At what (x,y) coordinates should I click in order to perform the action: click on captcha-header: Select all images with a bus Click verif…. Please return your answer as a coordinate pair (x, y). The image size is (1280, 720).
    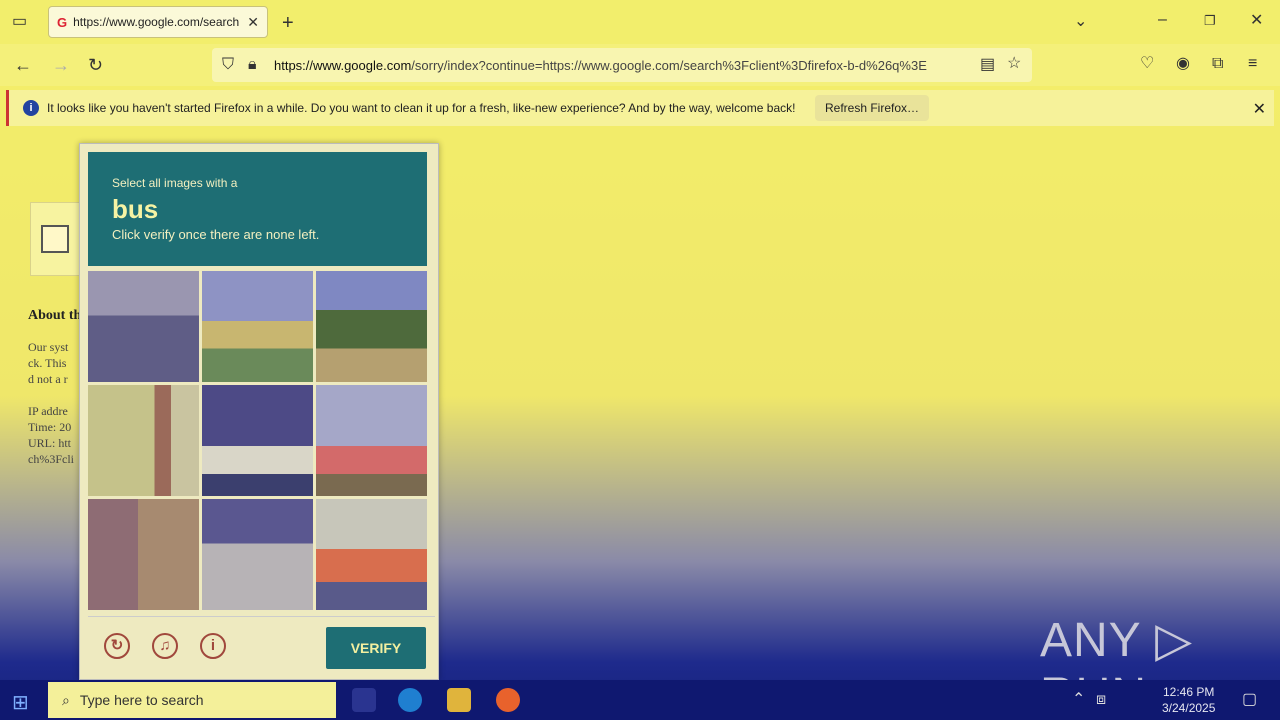
    Looking at the image, I should click on (257, 209).